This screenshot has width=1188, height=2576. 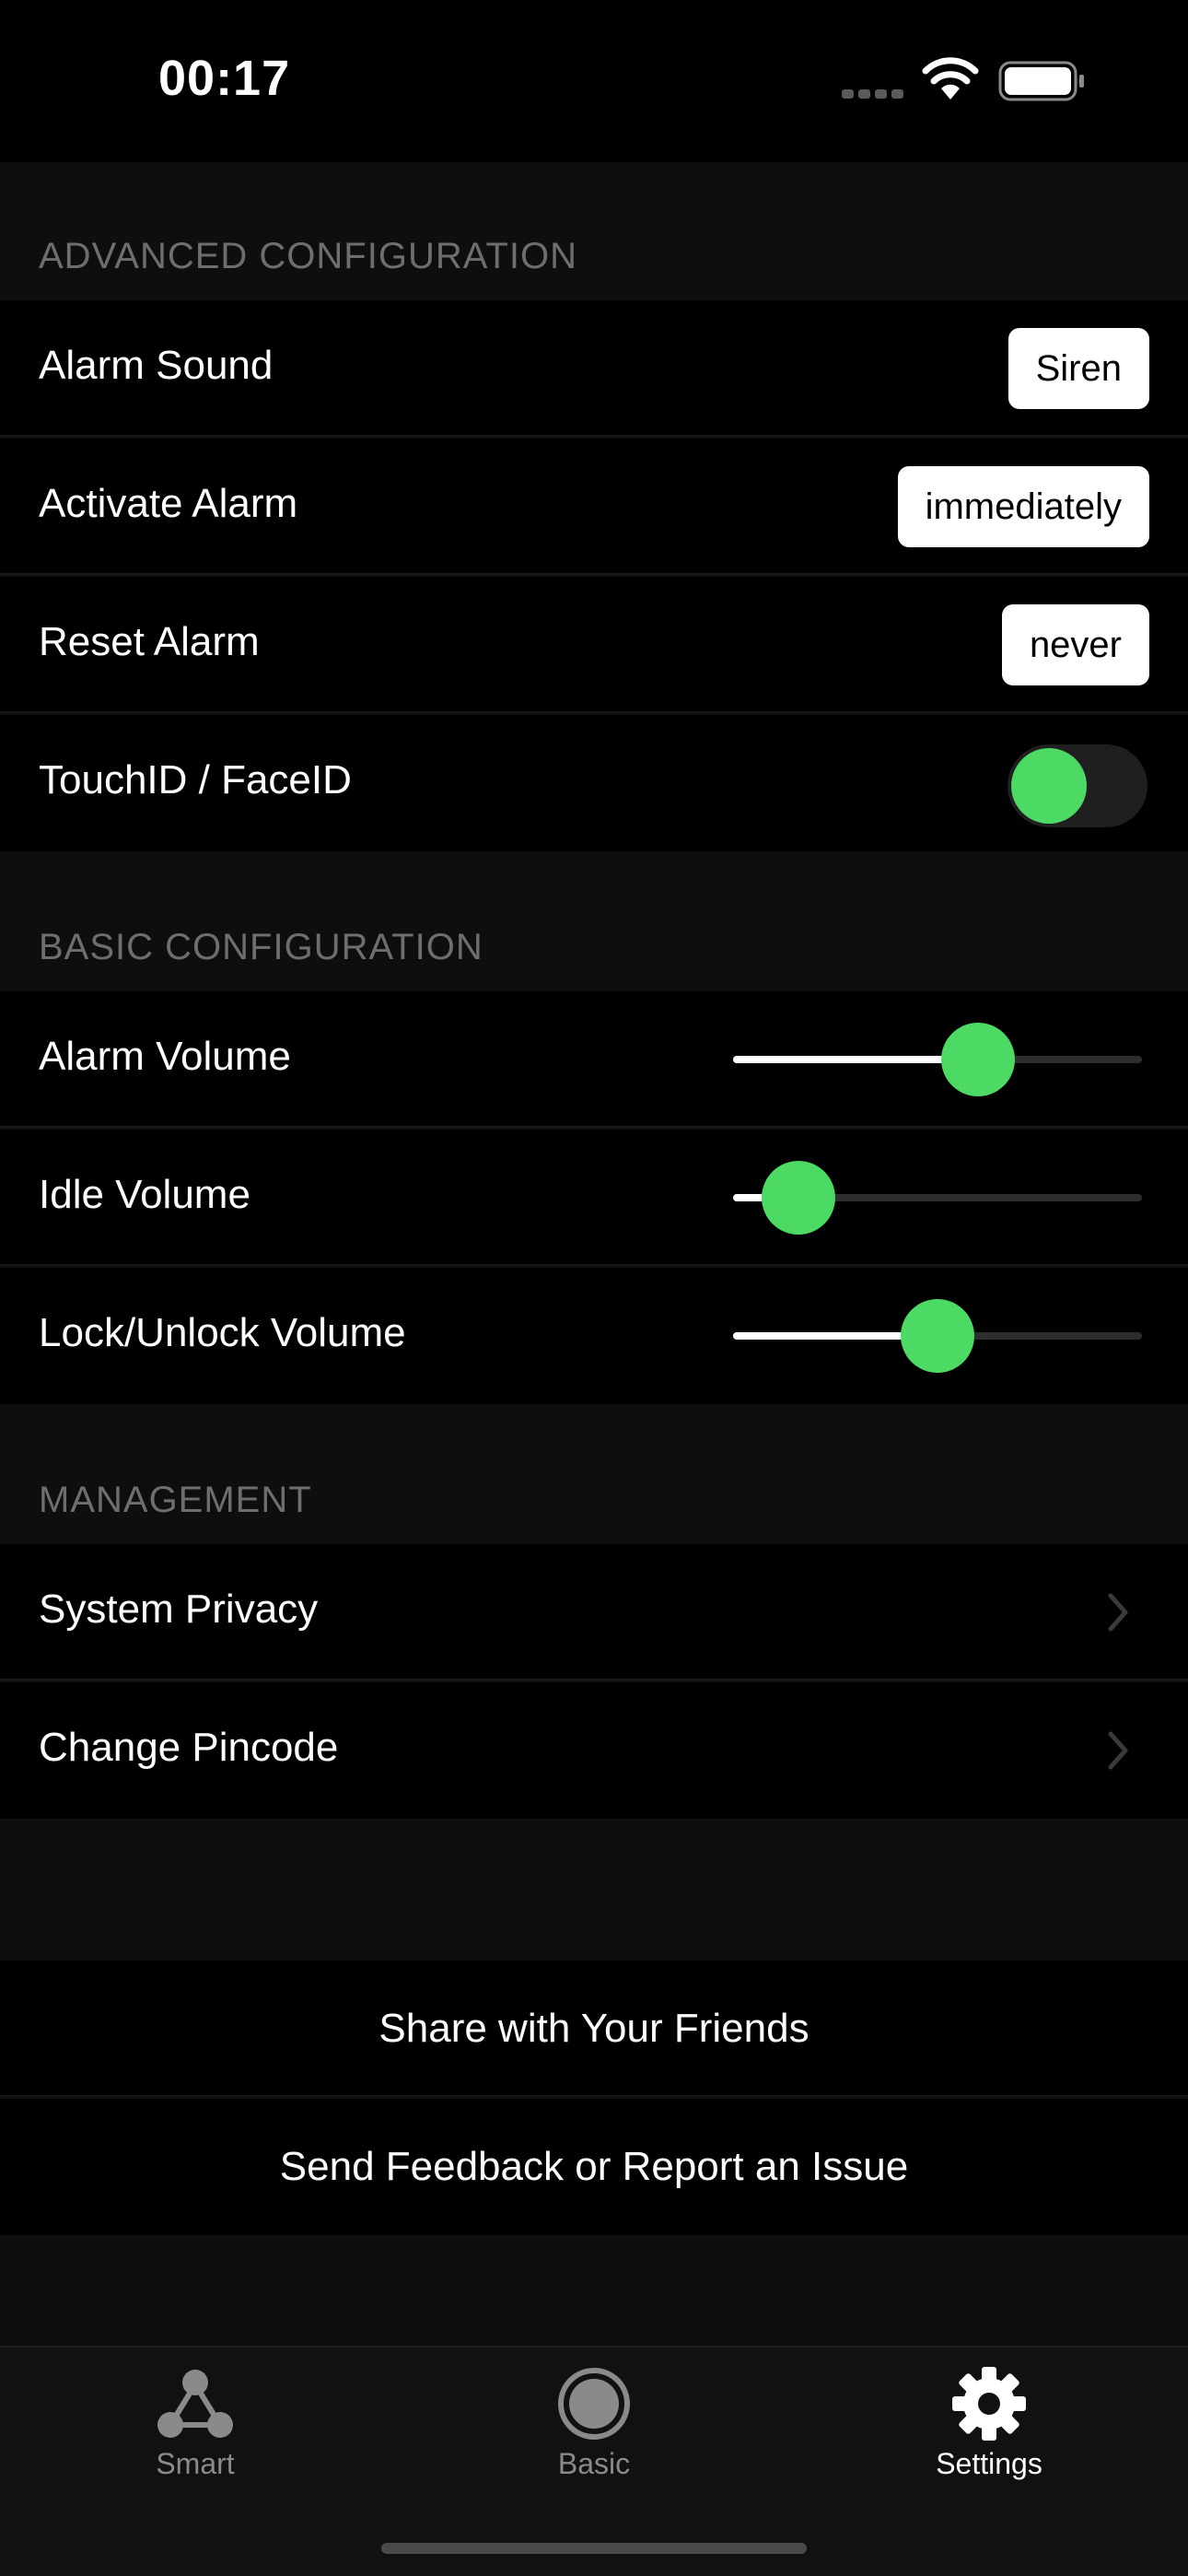 What do you see at coordinates (594, 368) in the screenshot?
I see `alarm-sound-row: Alarm Sound Siren` at bounding box center [594, 368].